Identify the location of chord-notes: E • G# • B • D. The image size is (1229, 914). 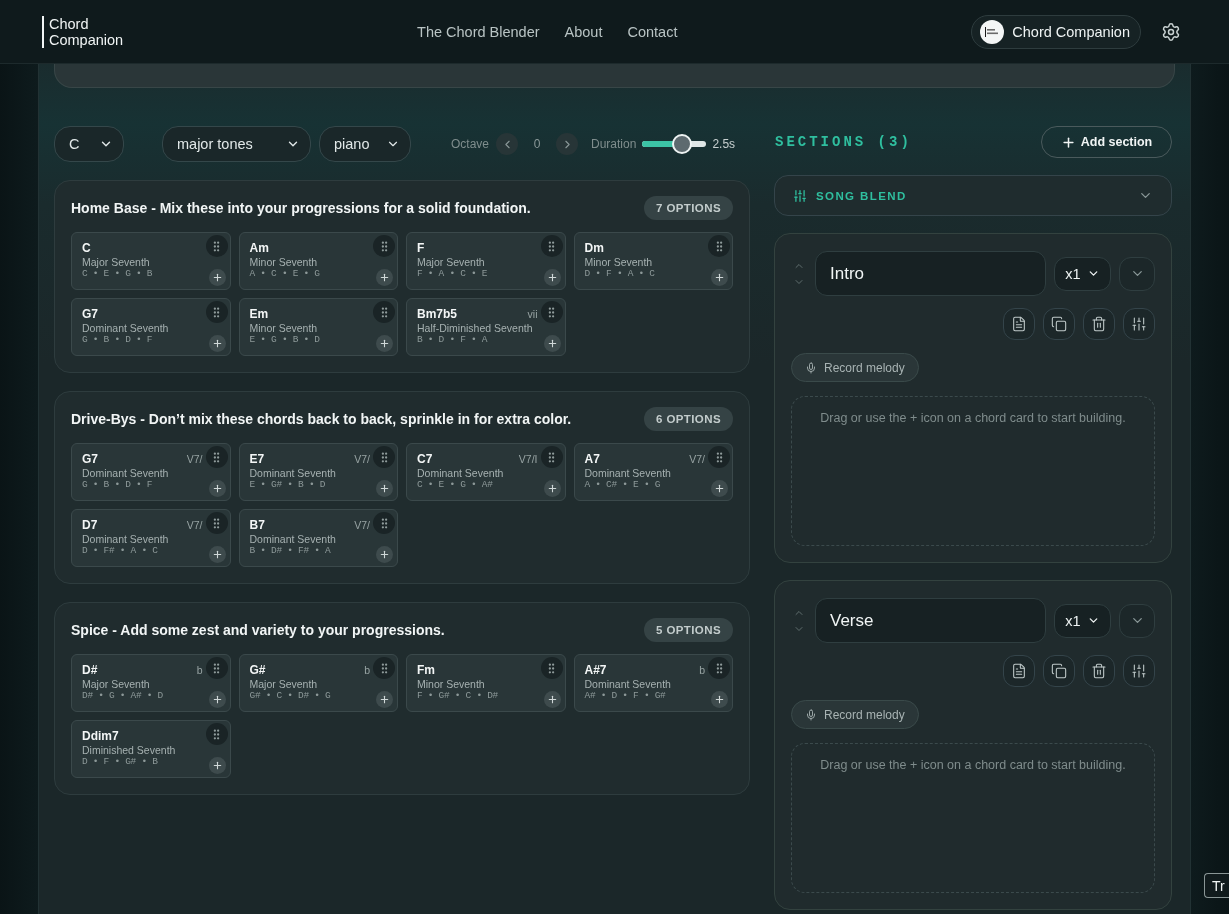
(287, 485).